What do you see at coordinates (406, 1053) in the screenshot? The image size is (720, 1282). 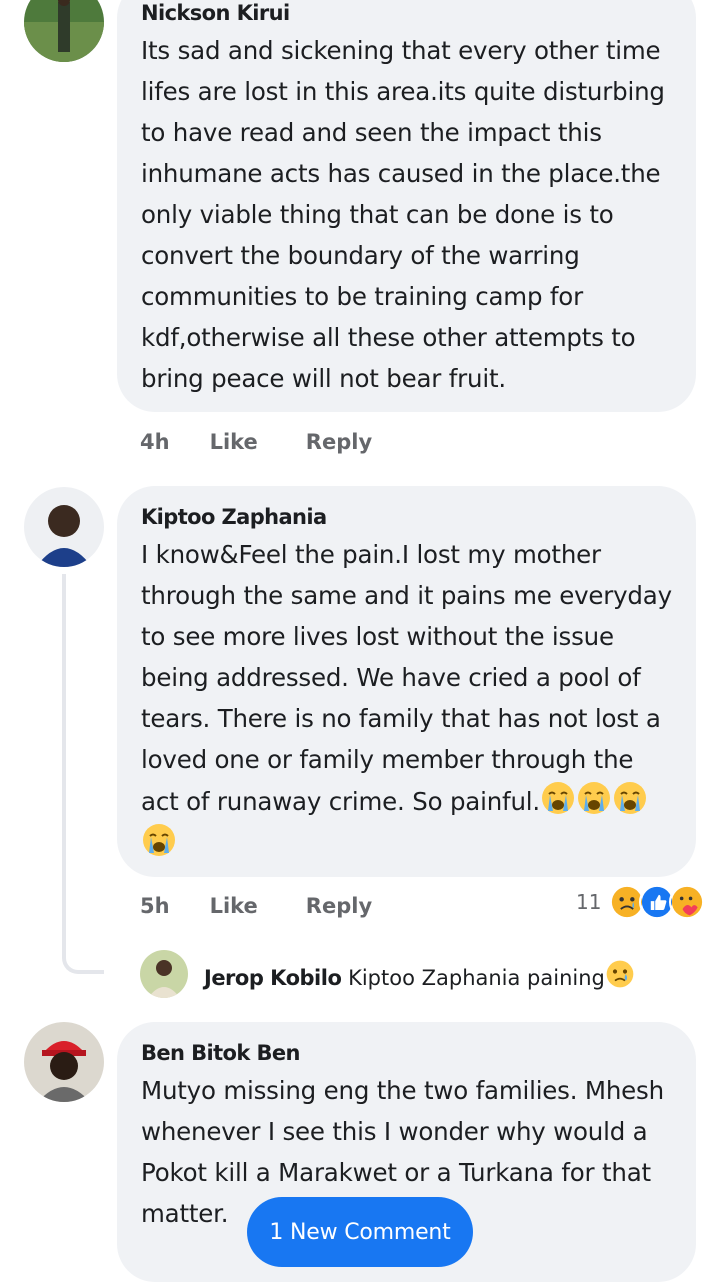 I see `comment-author: Ben Bitok Ben` at bounding box center [406, 1053].